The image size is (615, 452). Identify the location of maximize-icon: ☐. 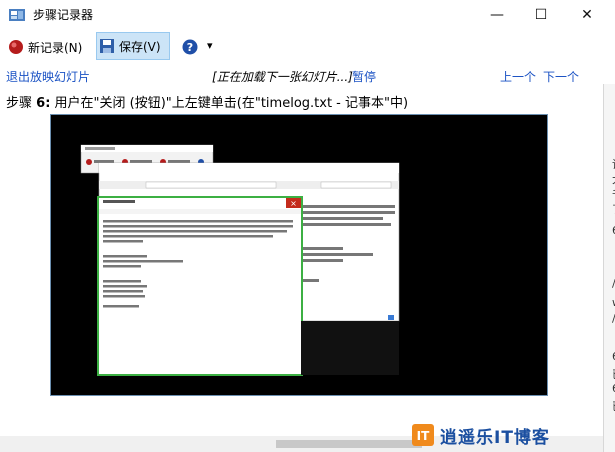
(541, 15).